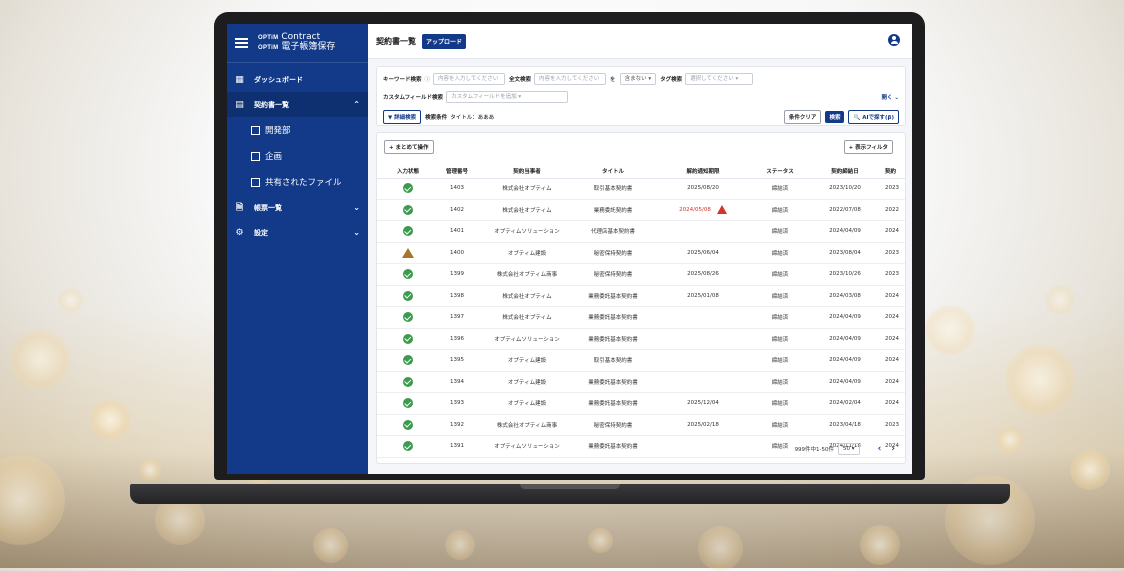 The image size is (1124, 571). What do you see at coordinates (507, 97) in the screenshot?
I see `custom-field-select: カスタムフィールドを追加 ▾` at bounding box center [507, 97].